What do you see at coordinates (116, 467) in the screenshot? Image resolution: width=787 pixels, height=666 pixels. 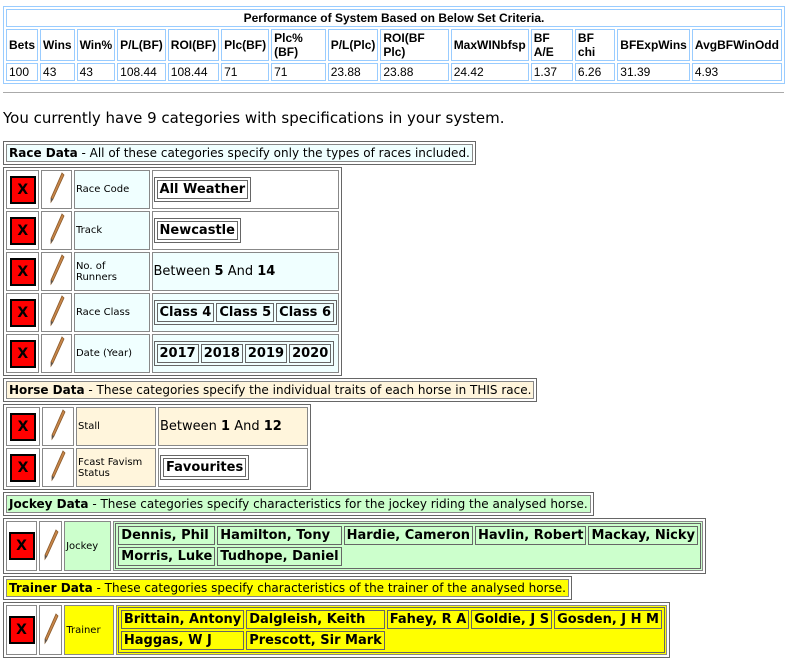 I see `fcast-favism-label: Fcast Favism Status` at bounding box center [116, 467].